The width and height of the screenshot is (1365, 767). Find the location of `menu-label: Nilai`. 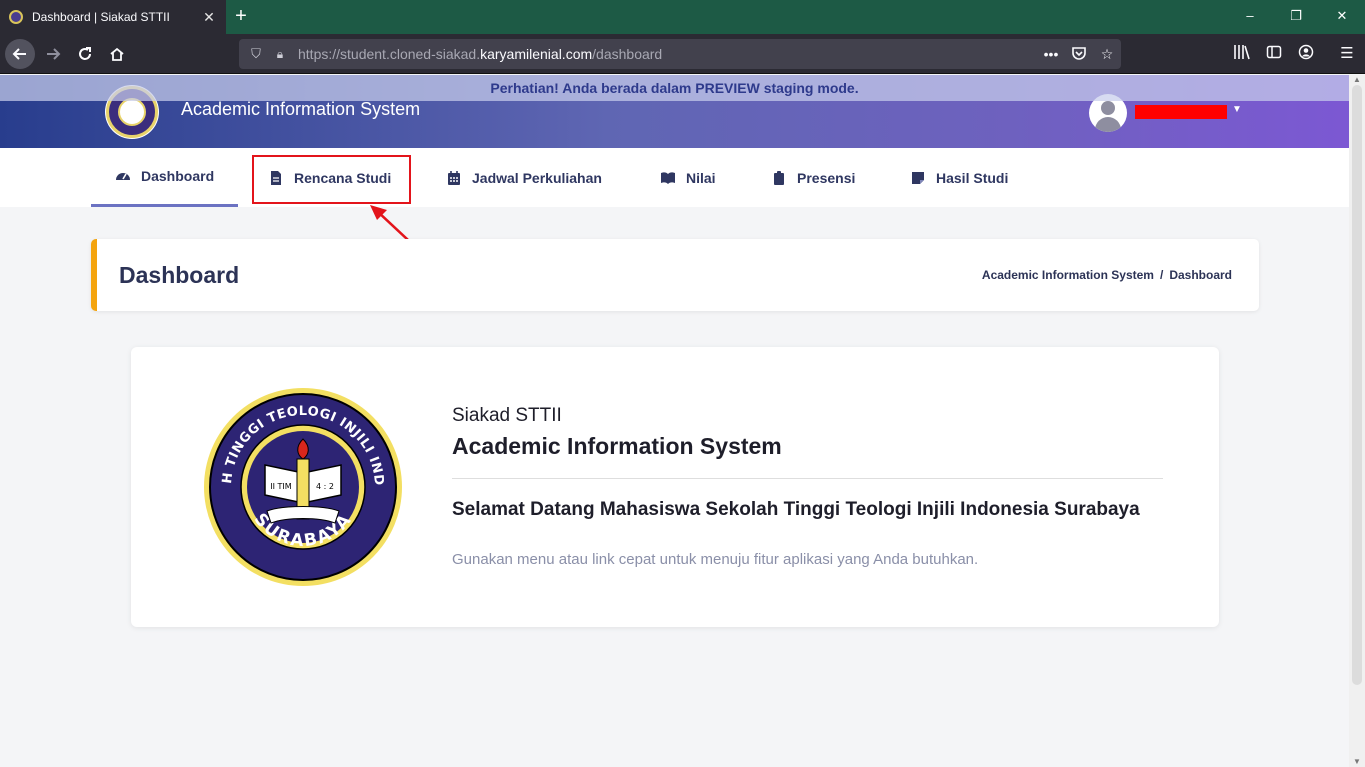

menu-label: Nilai is located at coordinates (701, 177).